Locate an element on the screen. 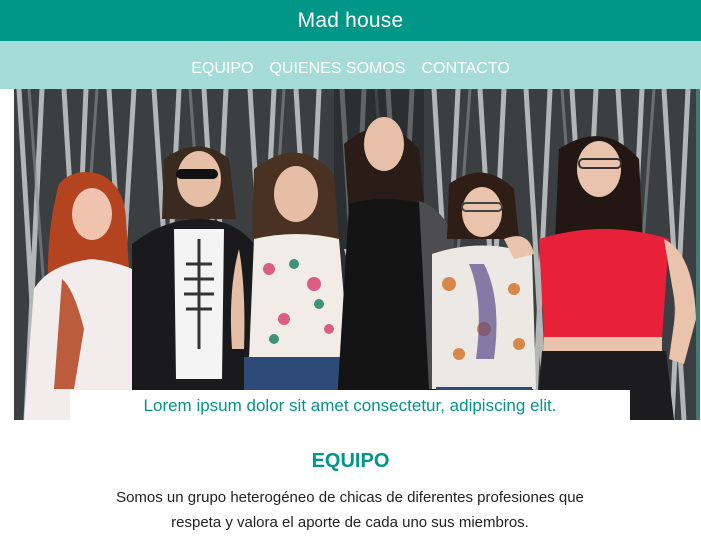 Image resolution: width=701 pixels, height=546 pixels. nav-link-quienes-somos: QUIENES SOMOS is located at coordinates (337, 65).